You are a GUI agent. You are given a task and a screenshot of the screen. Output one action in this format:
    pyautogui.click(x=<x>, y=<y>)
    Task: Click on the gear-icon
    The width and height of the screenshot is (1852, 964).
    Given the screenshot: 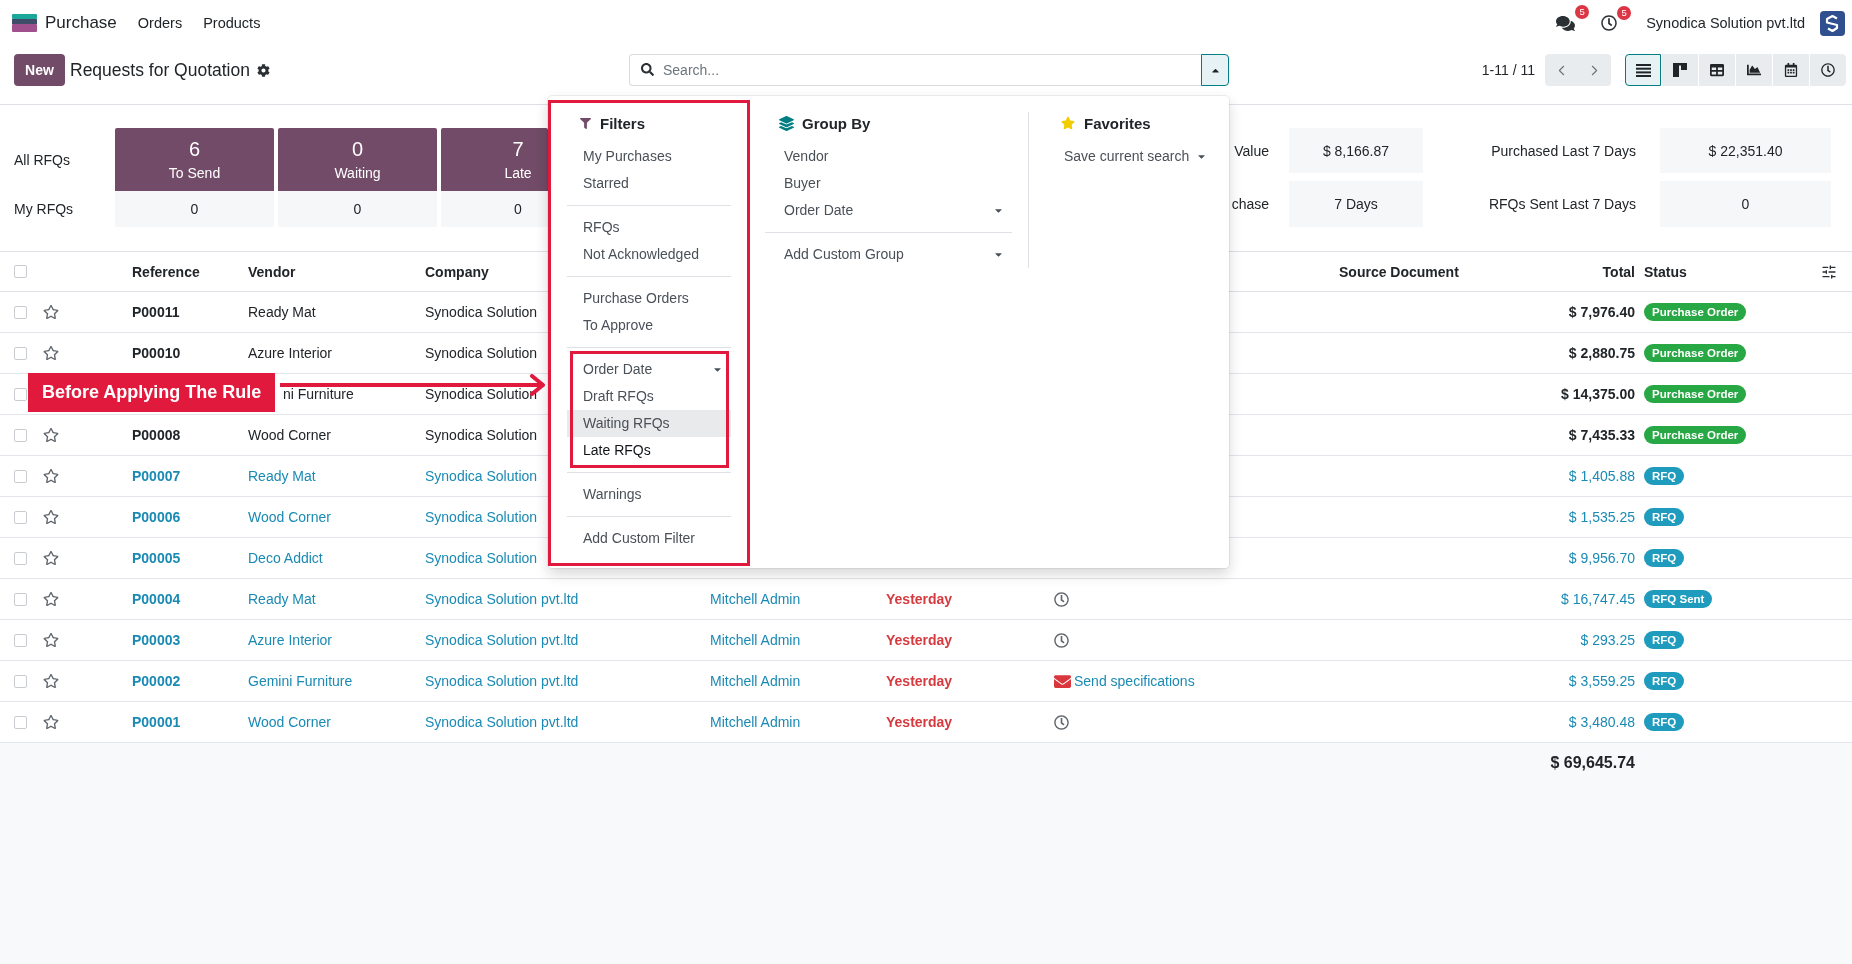 What is the action you would take?
    pyautogui.click(x=263, y=70)
    